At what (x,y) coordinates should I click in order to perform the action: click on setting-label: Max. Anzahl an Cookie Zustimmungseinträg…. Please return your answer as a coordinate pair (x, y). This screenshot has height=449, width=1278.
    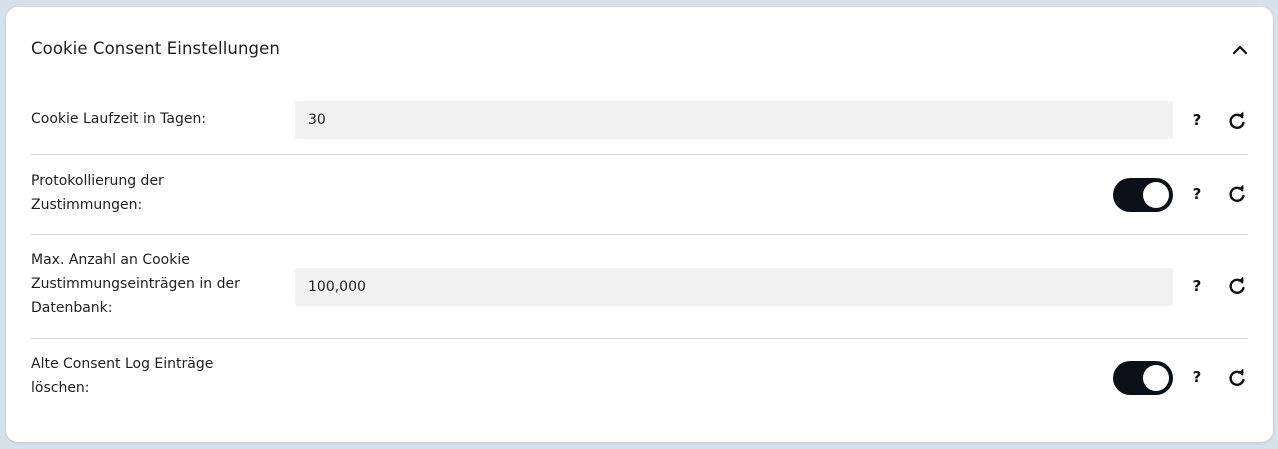
    Looking at the image, I should click on (135, 284).